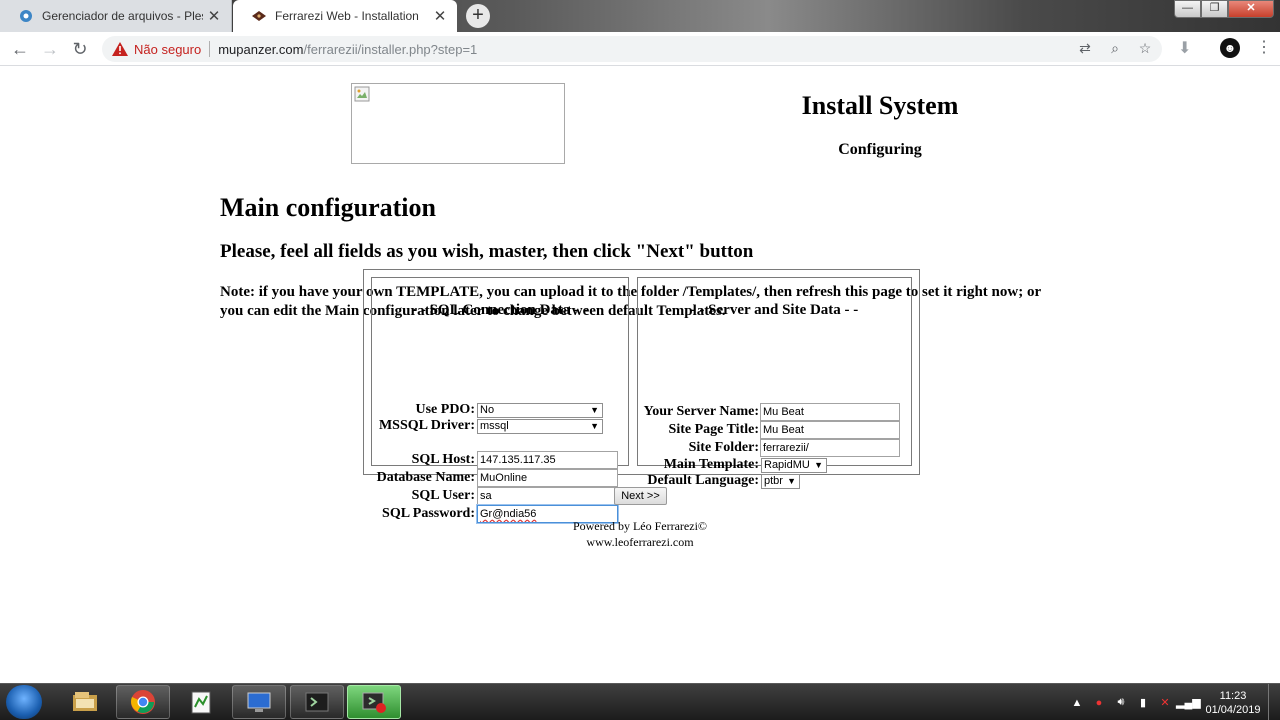 The image size is (1280, 720). I want to click on use-pdo-row: Use PDO: No ▼, so click(487, 410).